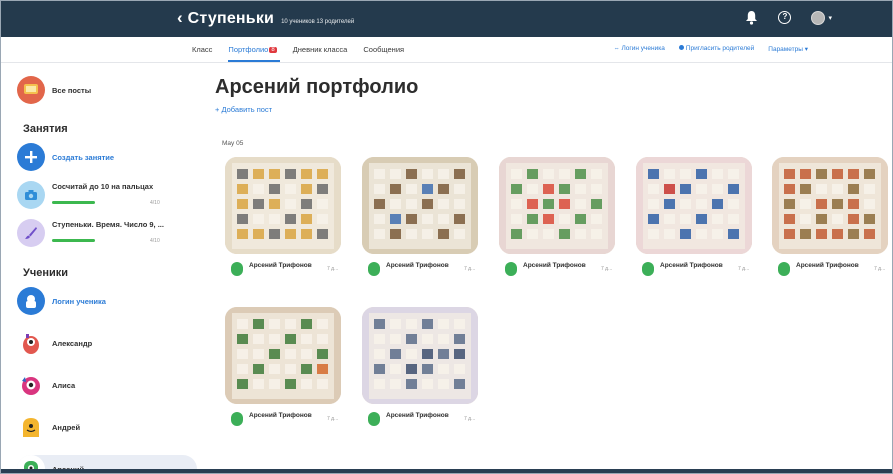  What do you see at coordinates (317, 87) in the screenshot?
I see `page-title: Арсений портфолио` at bounding box center [317, 87].